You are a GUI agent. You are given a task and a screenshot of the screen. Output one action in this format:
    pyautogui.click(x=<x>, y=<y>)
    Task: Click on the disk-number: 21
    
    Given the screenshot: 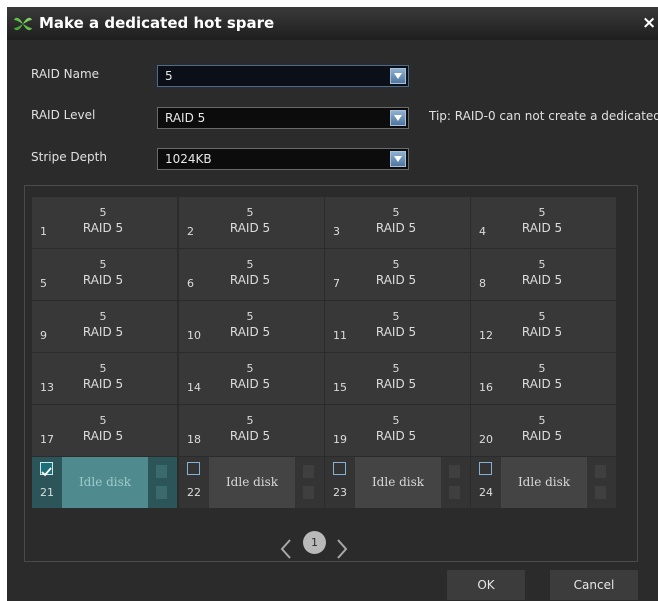 What is the action you would take?
    pyautogui.click(x=47, y=492)
    